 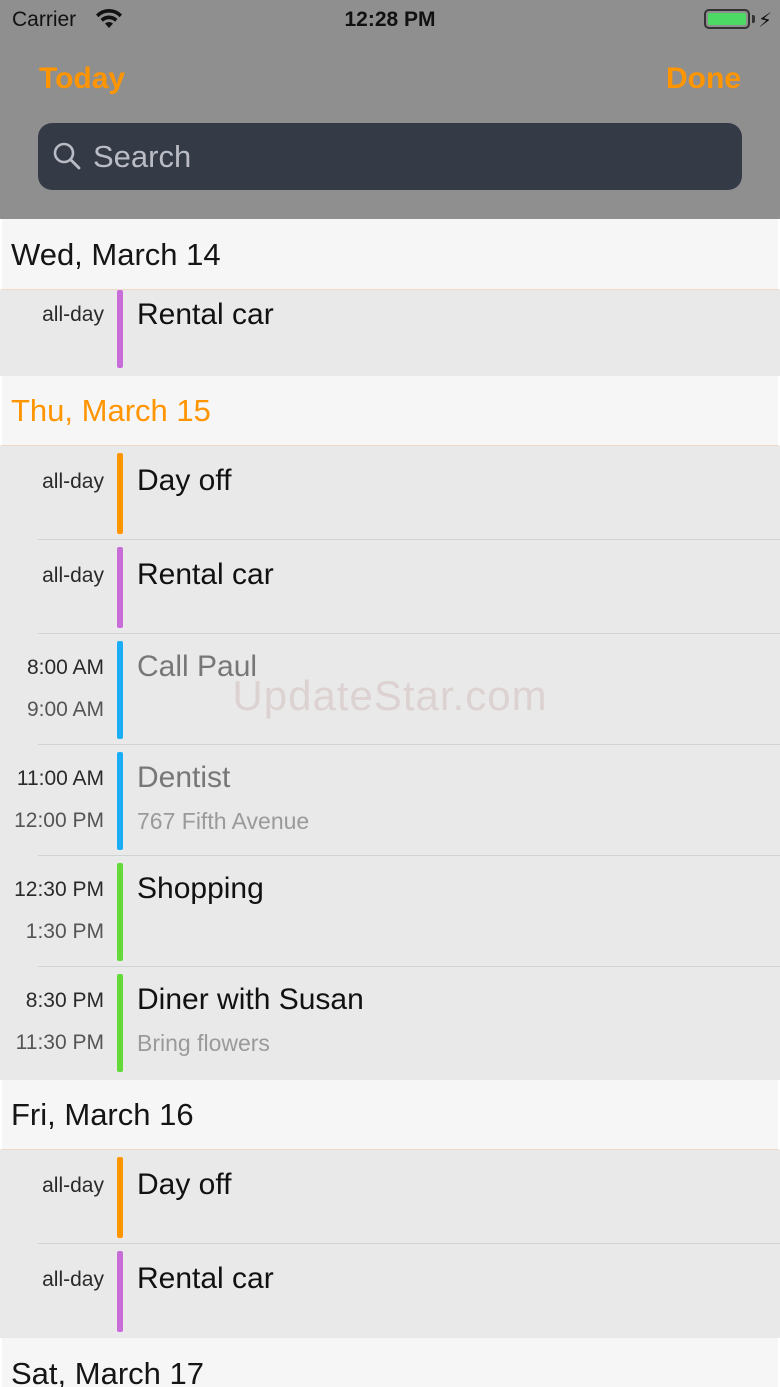 I want to click on today-button: Today, so click(x=82, y=79).